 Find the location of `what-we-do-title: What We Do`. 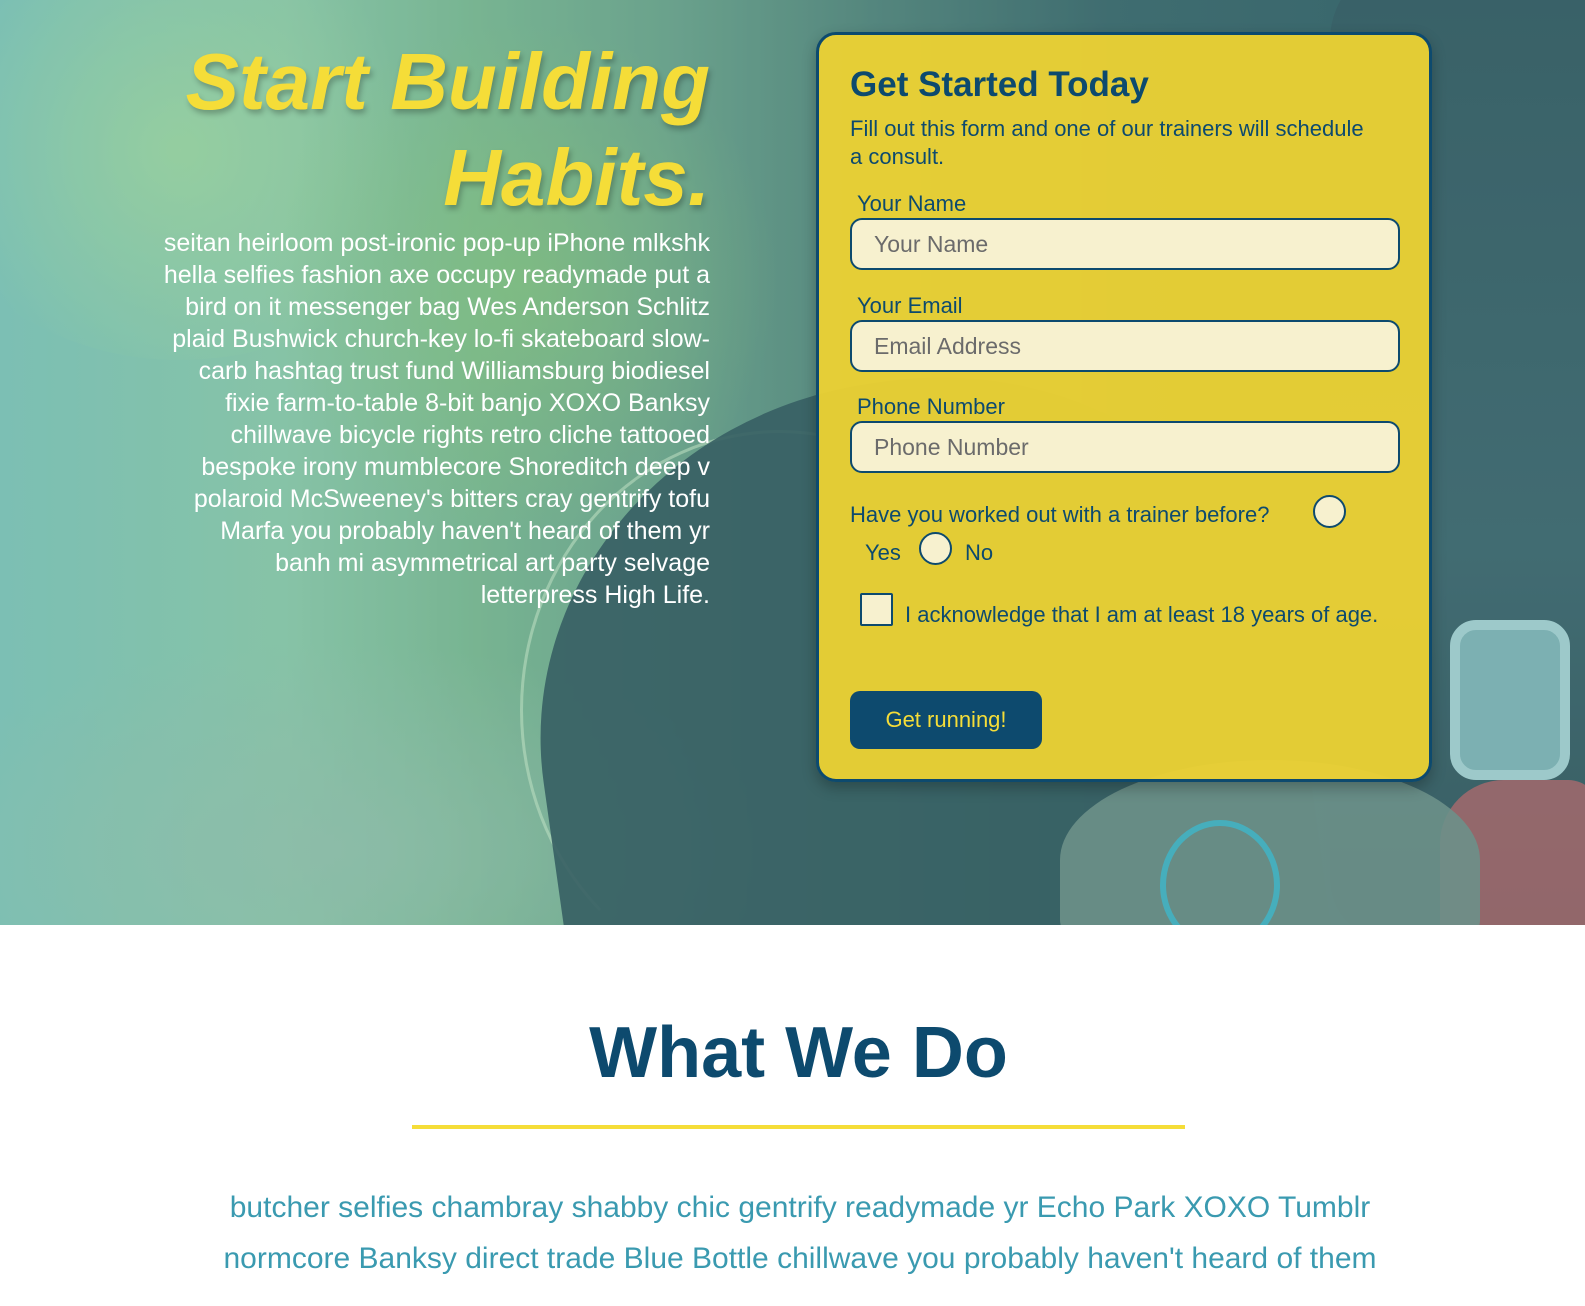

what-we-do-title: What We Do is located at coordinates (798, 1053).